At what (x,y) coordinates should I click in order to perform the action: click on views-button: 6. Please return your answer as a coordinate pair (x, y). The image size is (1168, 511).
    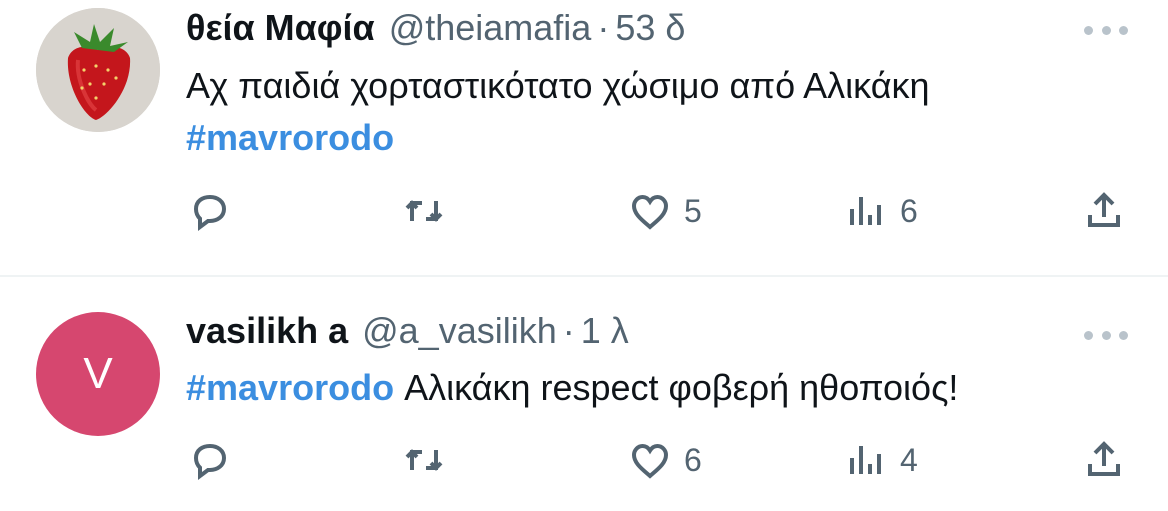
    Looking at the image, I should click on (880, 211).